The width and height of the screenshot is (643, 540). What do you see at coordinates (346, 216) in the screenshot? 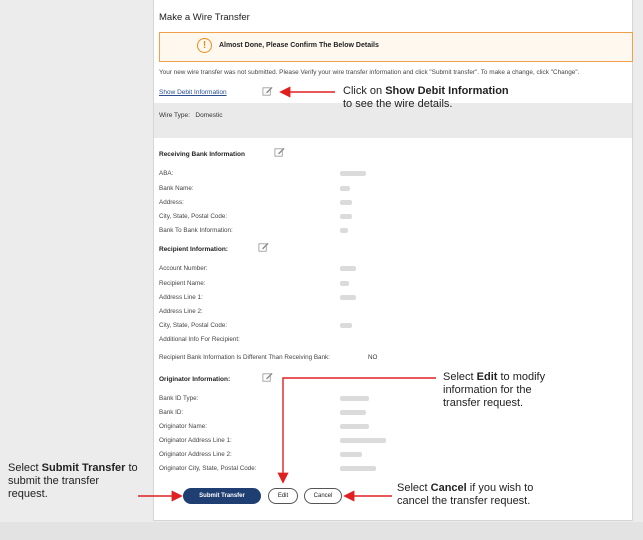
I see `city-state-postal-value-redacted` at bounding box center [346, 216].